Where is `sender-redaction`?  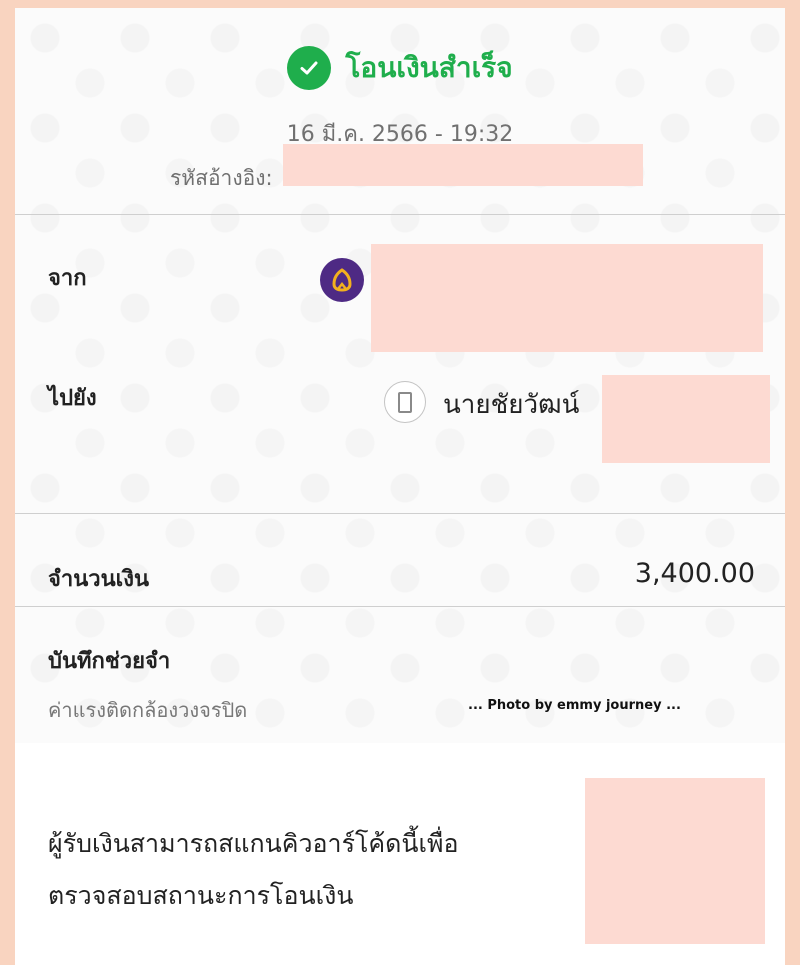 sender-redaction is located at coordinates (567, 298).